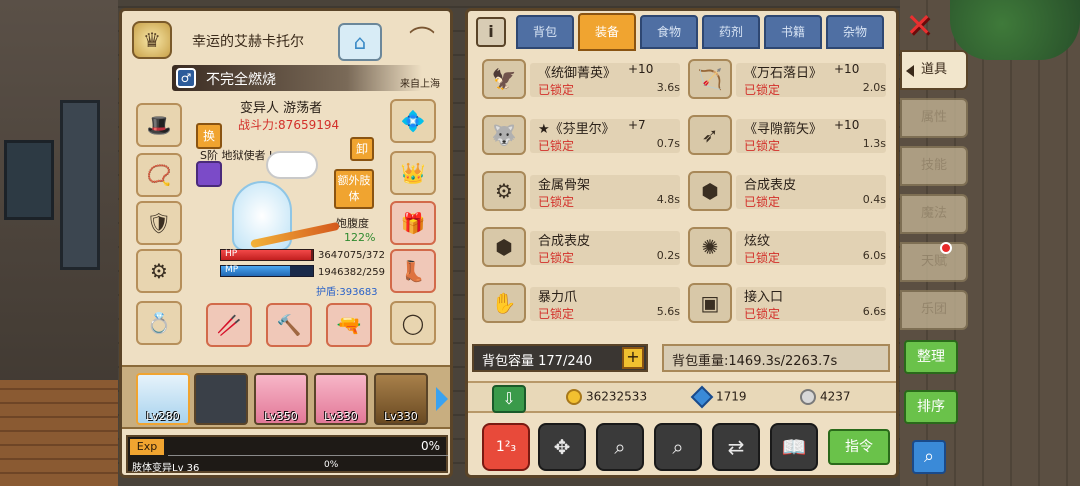  Describe the element at coordinates (491, 32) in the screenshot. I see `info-icon: i` at that location.